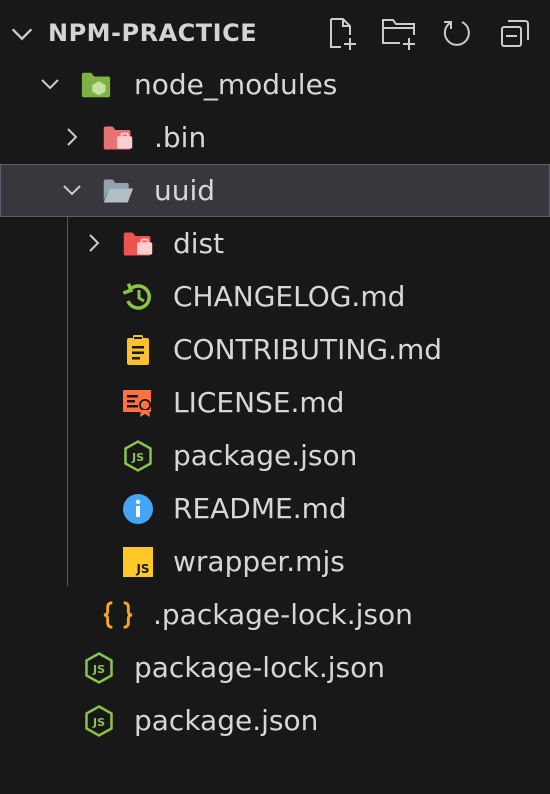 The width and height of the screenshot is (550, 794). Describe the element at coordinates (428, 33) in the screenshot. I see `explorer-actions` at that location.